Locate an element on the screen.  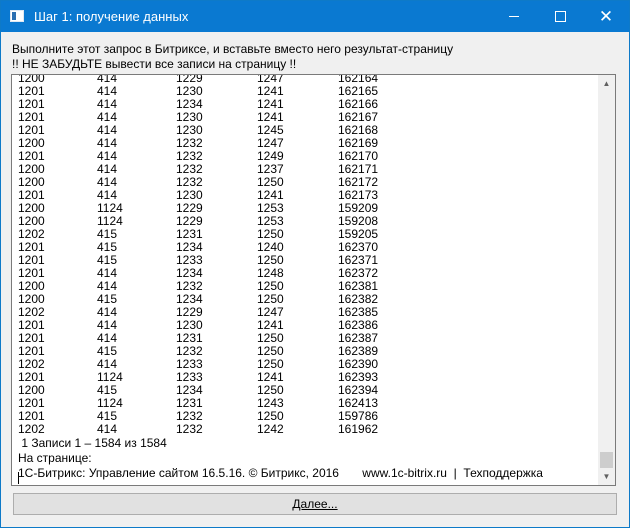
result-cell: 1232 is located at coordinates (189, 429).